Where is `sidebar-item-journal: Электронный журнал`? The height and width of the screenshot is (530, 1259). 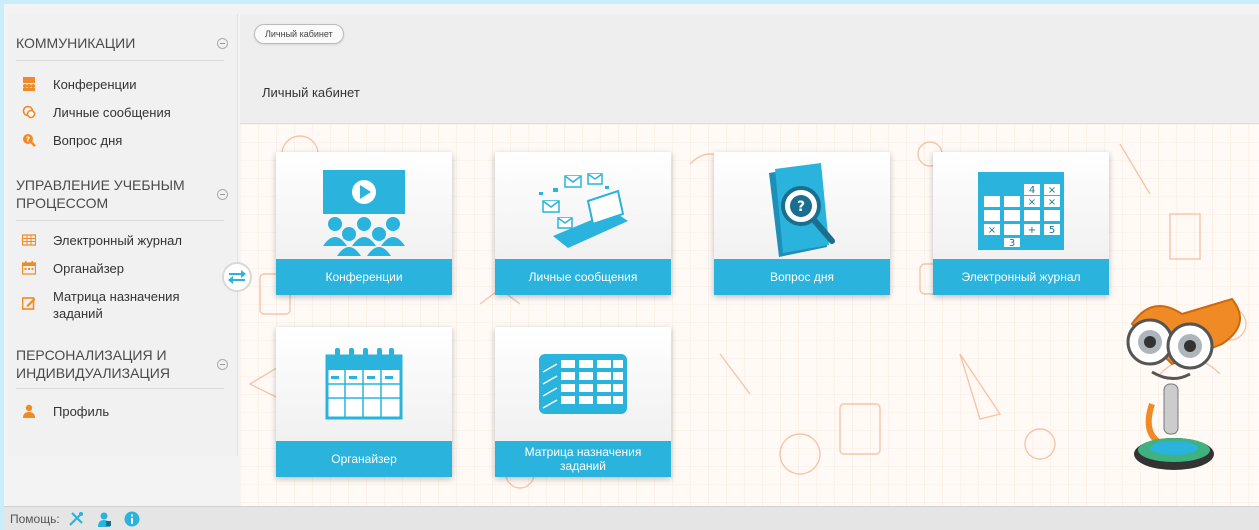 sidebar-item-journal: Электронный журнал is located at coordinates (122, 240).